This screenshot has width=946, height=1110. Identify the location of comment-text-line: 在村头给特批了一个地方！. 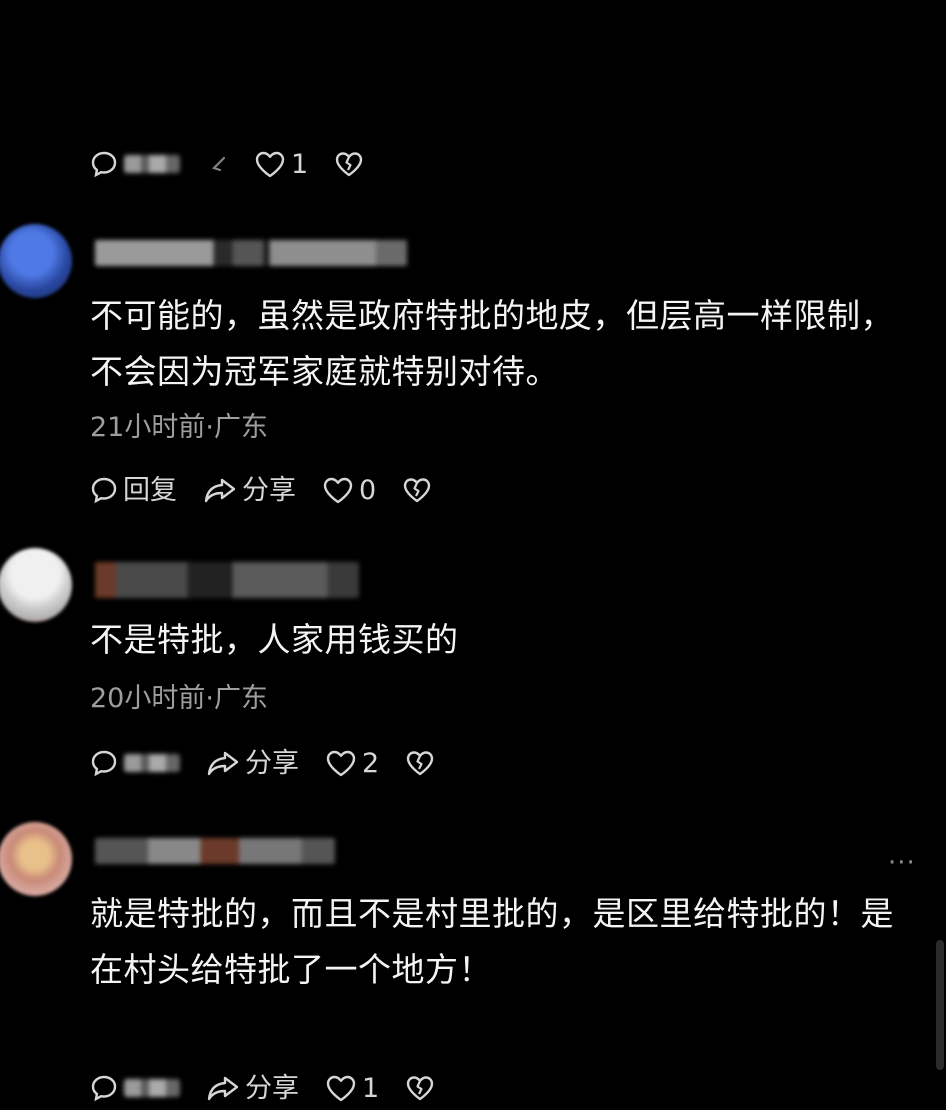
(291, 969).